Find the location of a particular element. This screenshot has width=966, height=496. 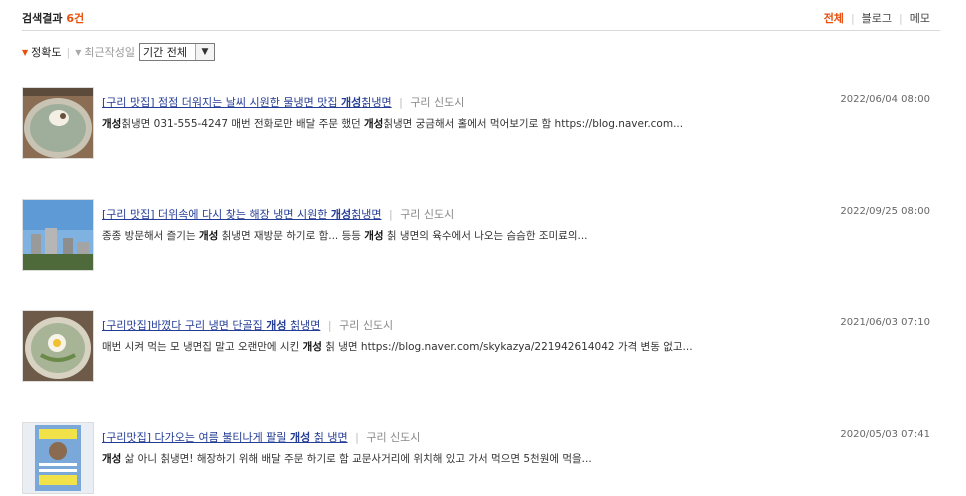

results-title-label: 검색결과 is located at coordinates (42, 18).